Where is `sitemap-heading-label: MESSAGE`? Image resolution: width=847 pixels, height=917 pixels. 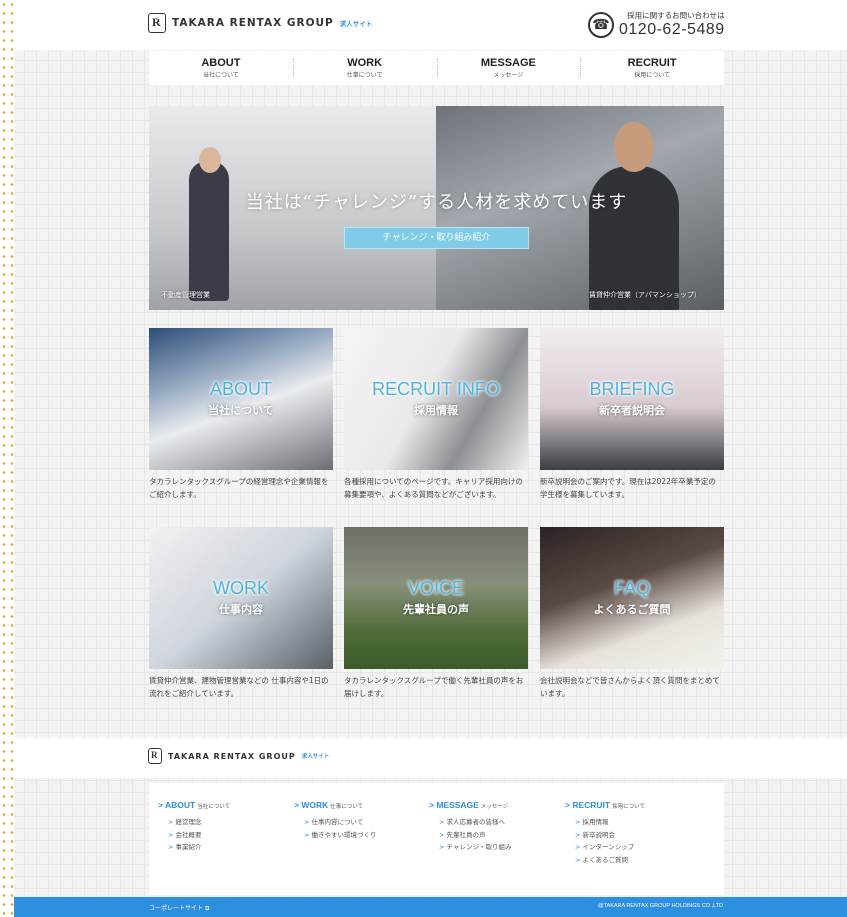
sitemap-heading-label: MESSAGE is located at coordinates (457, 805).